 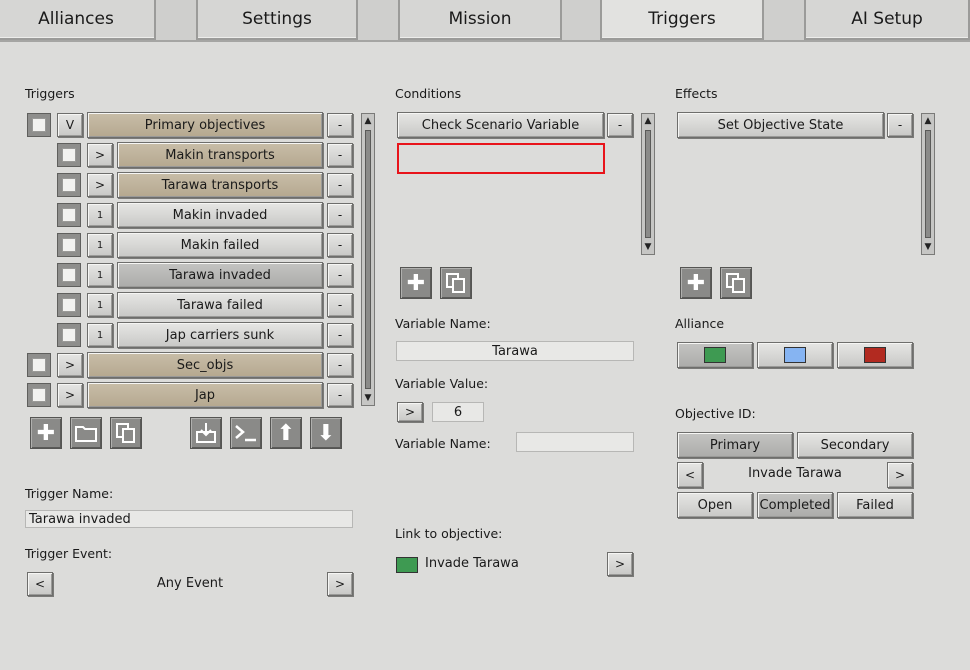 What do you see at coordinates (449, 533) in the screenshot?
I see `link-objective-label: Link to objective:` at bounding box center [449, 533].